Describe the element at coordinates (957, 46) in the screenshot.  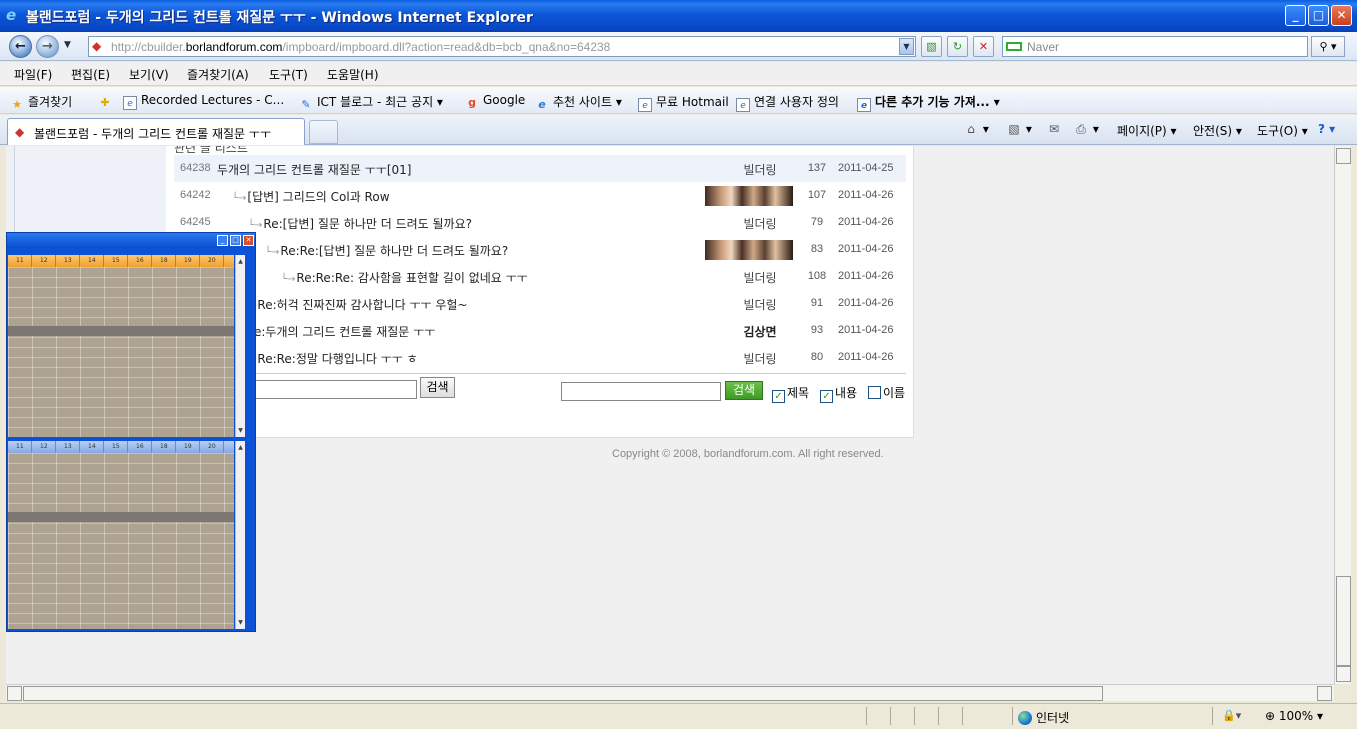
I see `refresh-icon: ↻` at that location.